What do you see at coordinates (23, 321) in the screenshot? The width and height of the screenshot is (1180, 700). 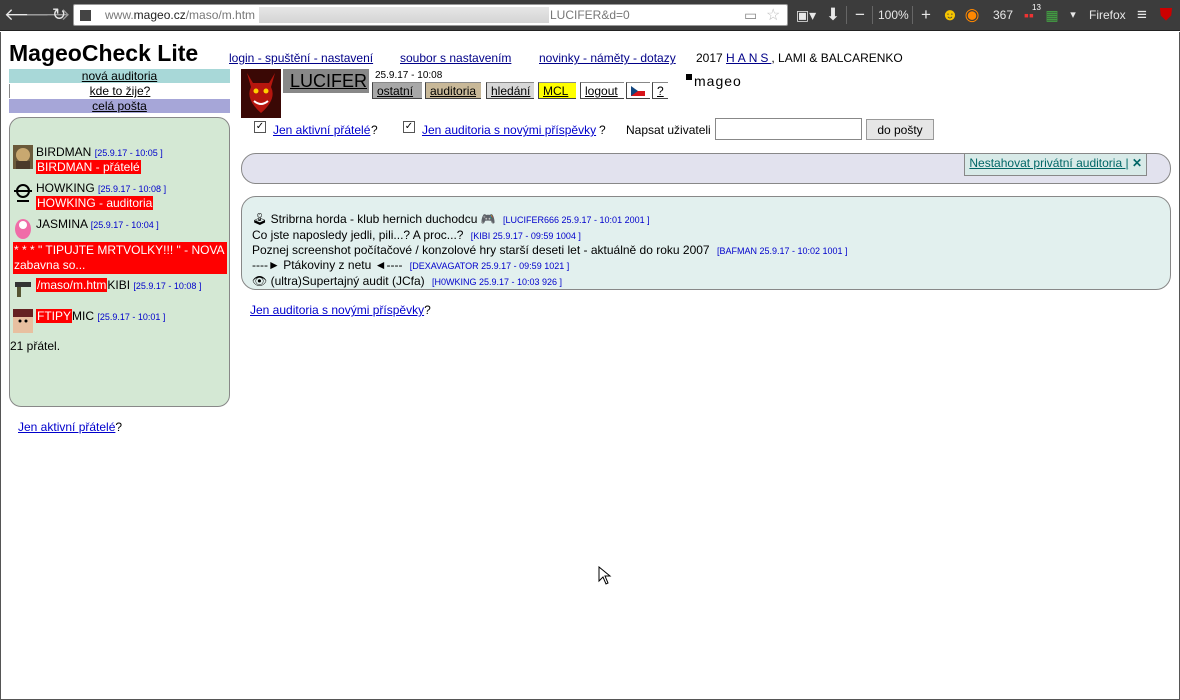 I see `face-avatar-icon` at bounding box center [23, 321].